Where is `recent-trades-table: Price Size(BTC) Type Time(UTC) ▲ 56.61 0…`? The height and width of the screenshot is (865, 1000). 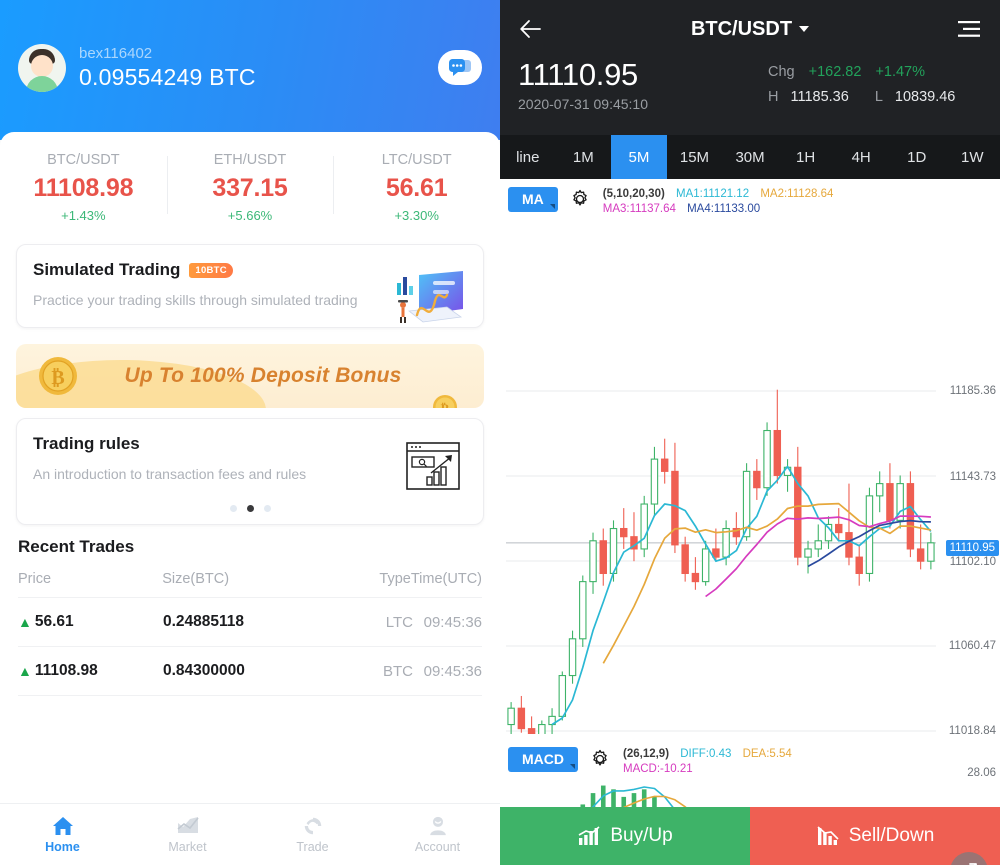 recent-trades-table: Price Size(BTC) Type Time(UTC) ▲ 56.61 0… is located at coordinates (250, 627).